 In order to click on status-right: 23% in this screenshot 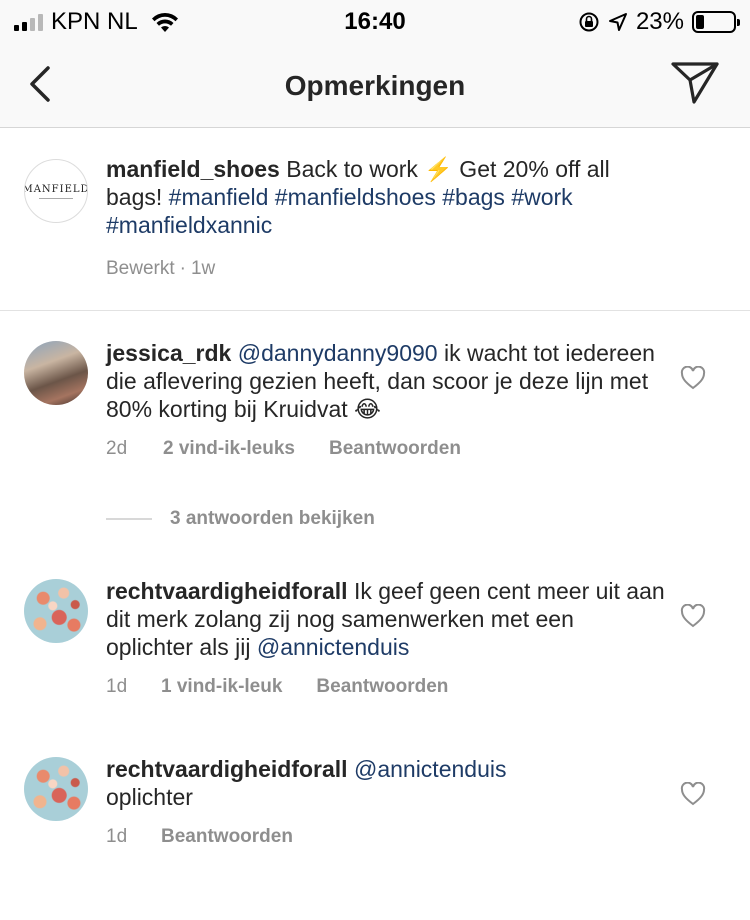, I will do `click(659, 22)`.